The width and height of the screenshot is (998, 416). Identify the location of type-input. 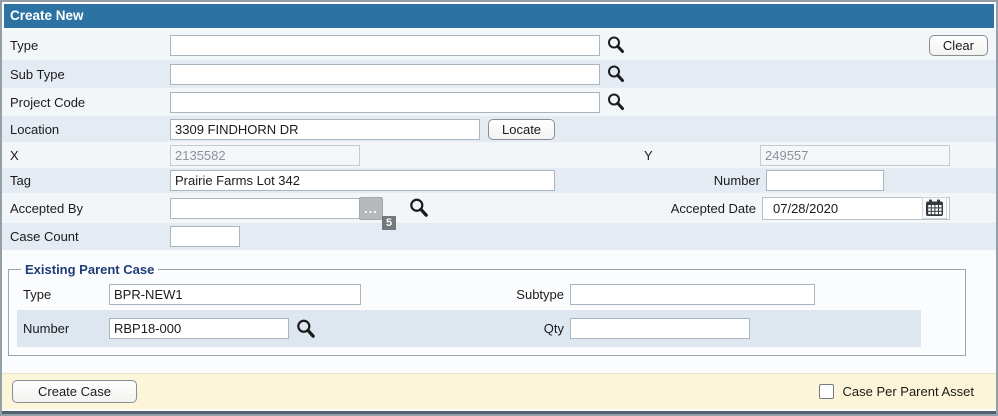
(385, 45).